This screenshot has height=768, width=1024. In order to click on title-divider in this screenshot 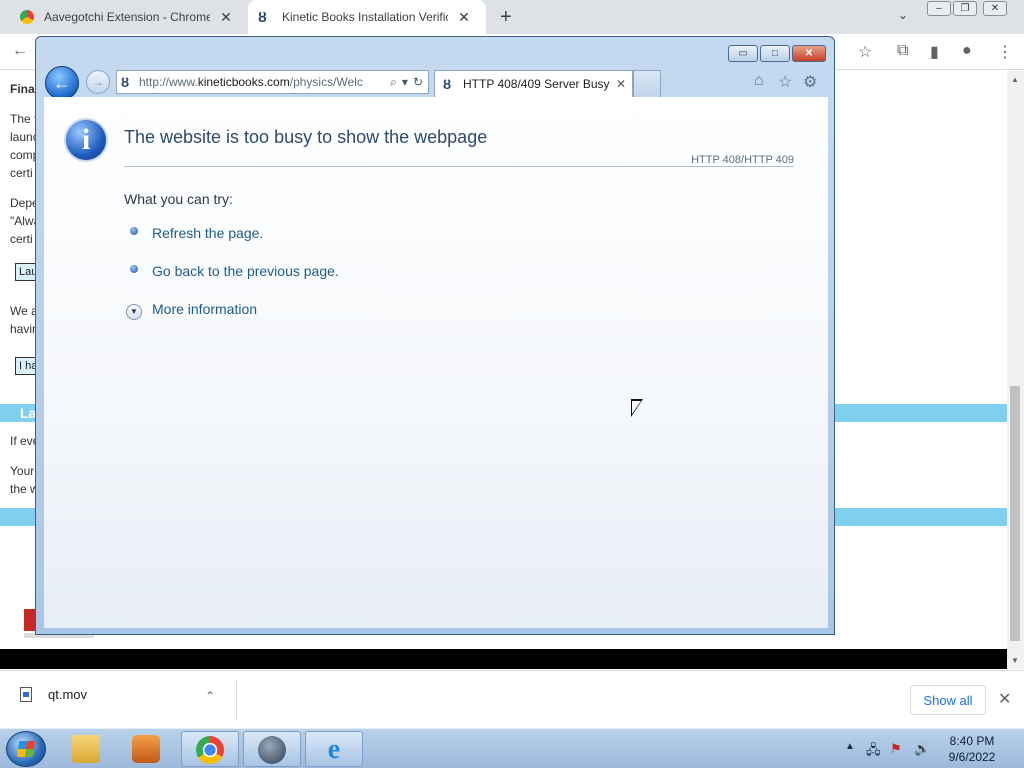, I will do `click(459, 166)`.